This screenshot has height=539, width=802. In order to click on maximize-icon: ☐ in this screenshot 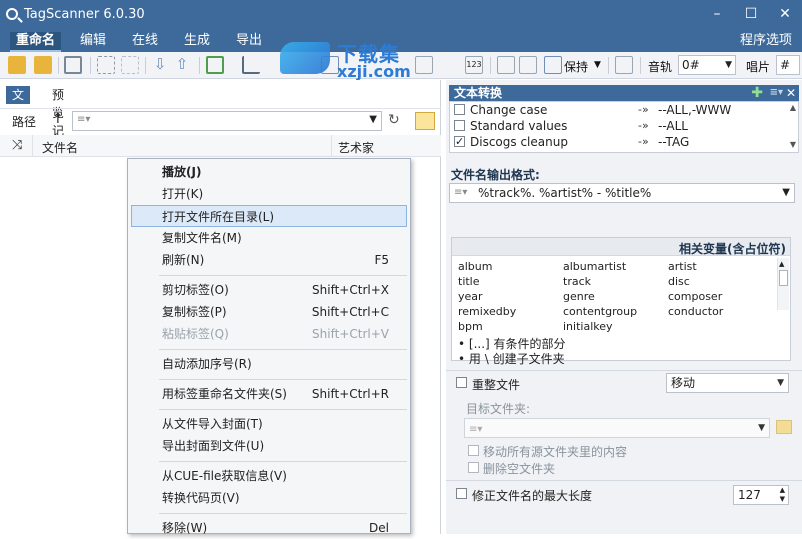, I will do `click(751, 14)`.